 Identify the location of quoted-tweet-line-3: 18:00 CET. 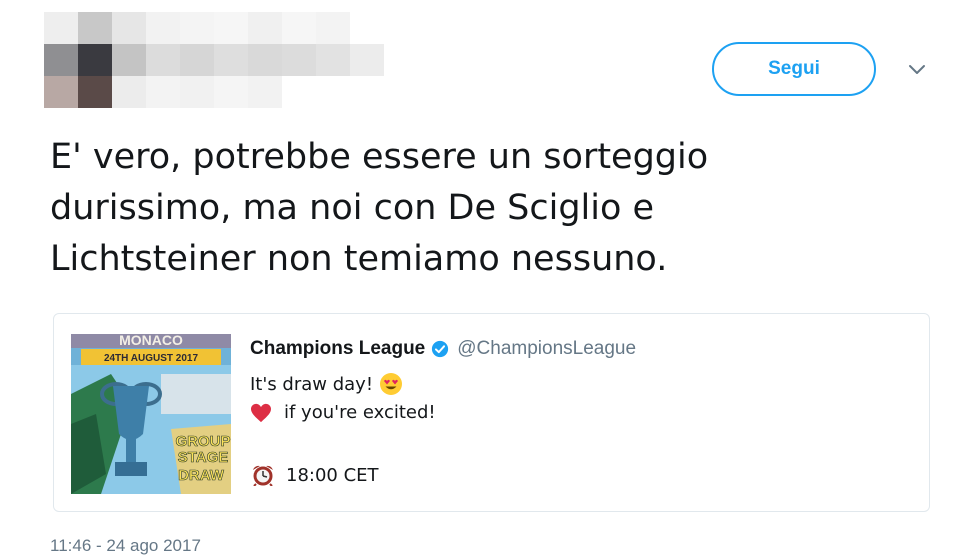
(314, 475).